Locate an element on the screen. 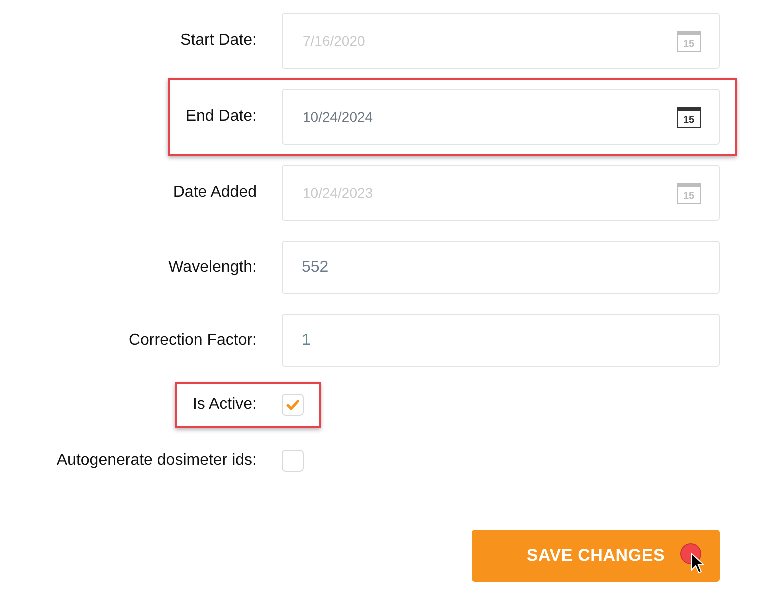 Image resolution: width=757 pixels, height=596 pixels. number-field: 1 is located at coordinates (501, 340).